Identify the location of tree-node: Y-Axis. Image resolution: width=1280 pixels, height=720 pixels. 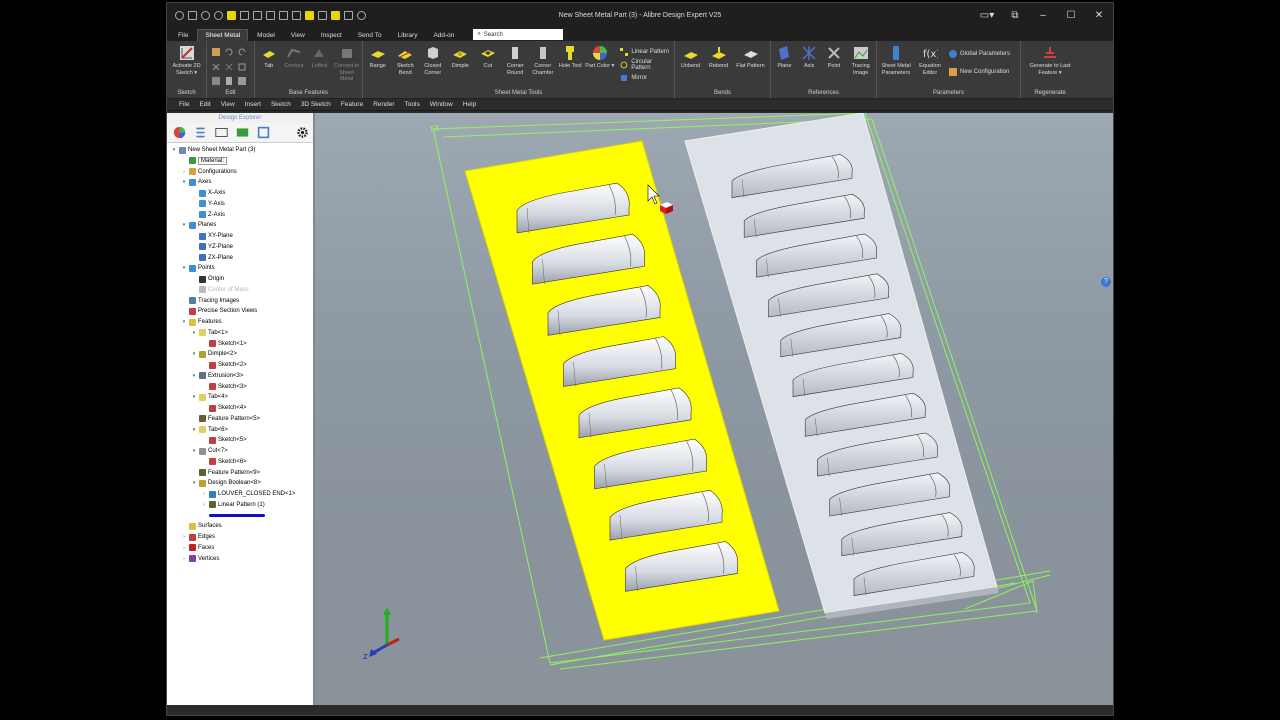
(208, 204).